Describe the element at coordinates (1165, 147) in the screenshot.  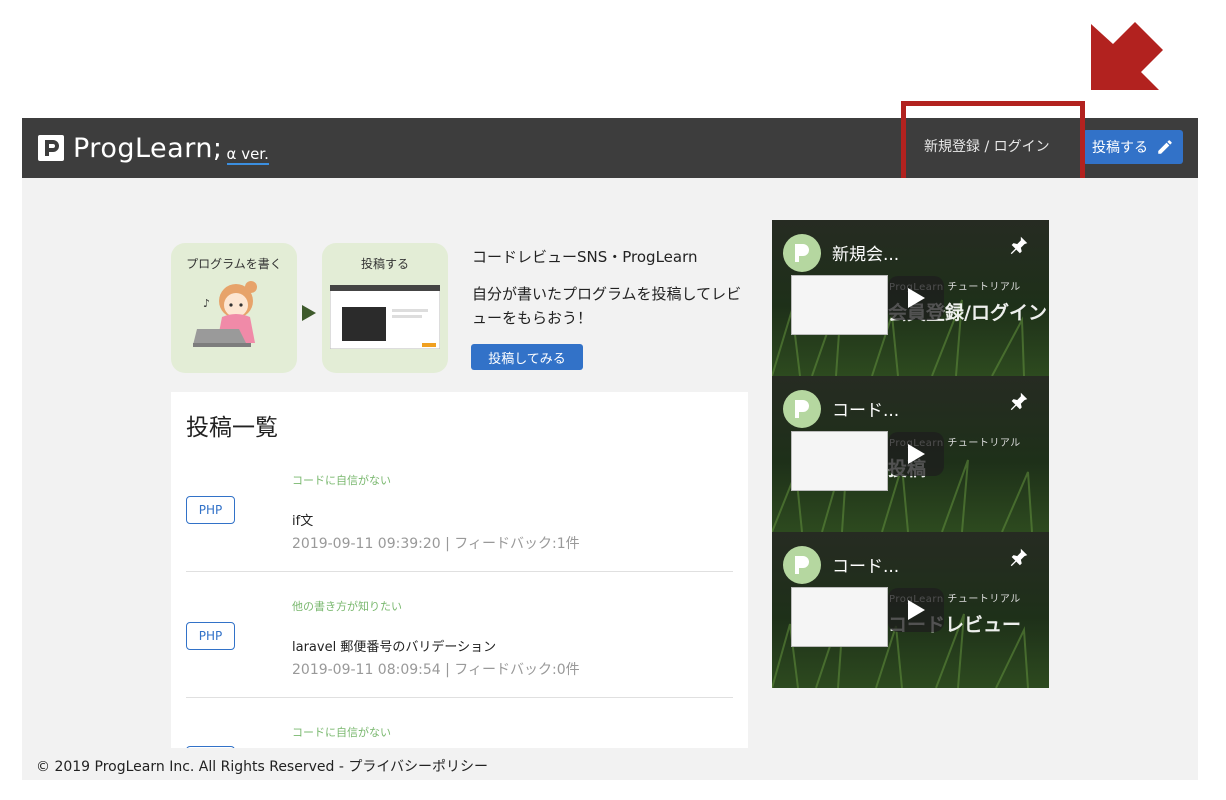
I see `pencil-icon` at that location.